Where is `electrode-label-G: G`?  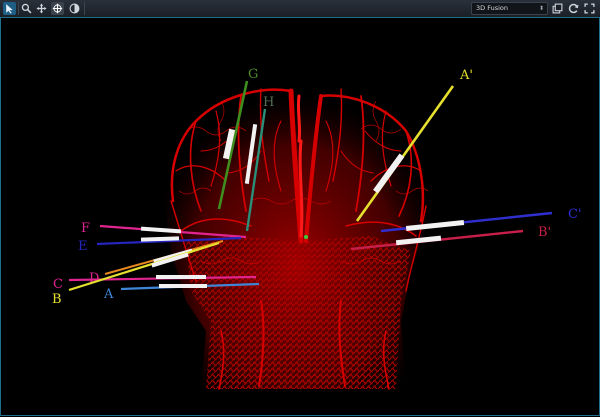 electrode-label-G: G is located at coordinates (253, 74).